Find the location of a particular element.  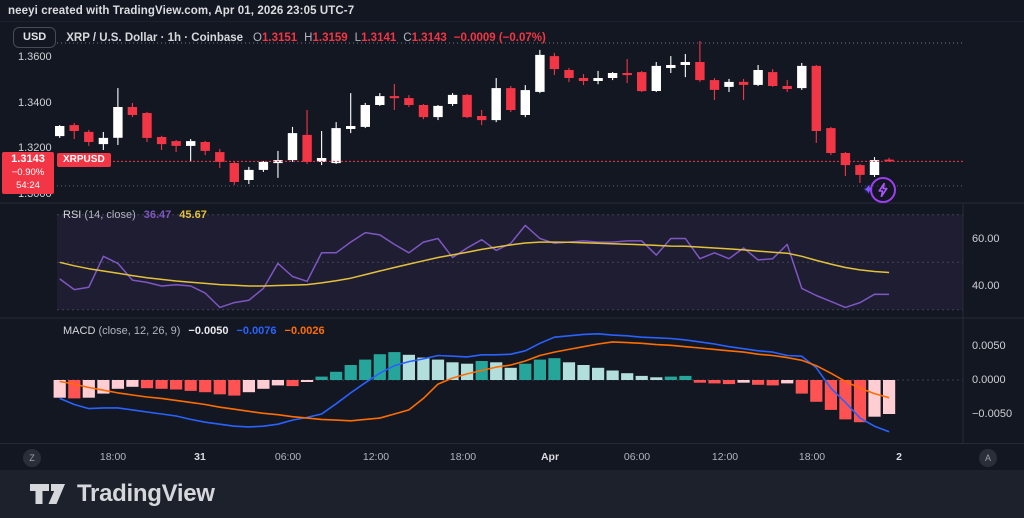

rsi-ma-value: 45.67 is located at coordinates (193, 215).